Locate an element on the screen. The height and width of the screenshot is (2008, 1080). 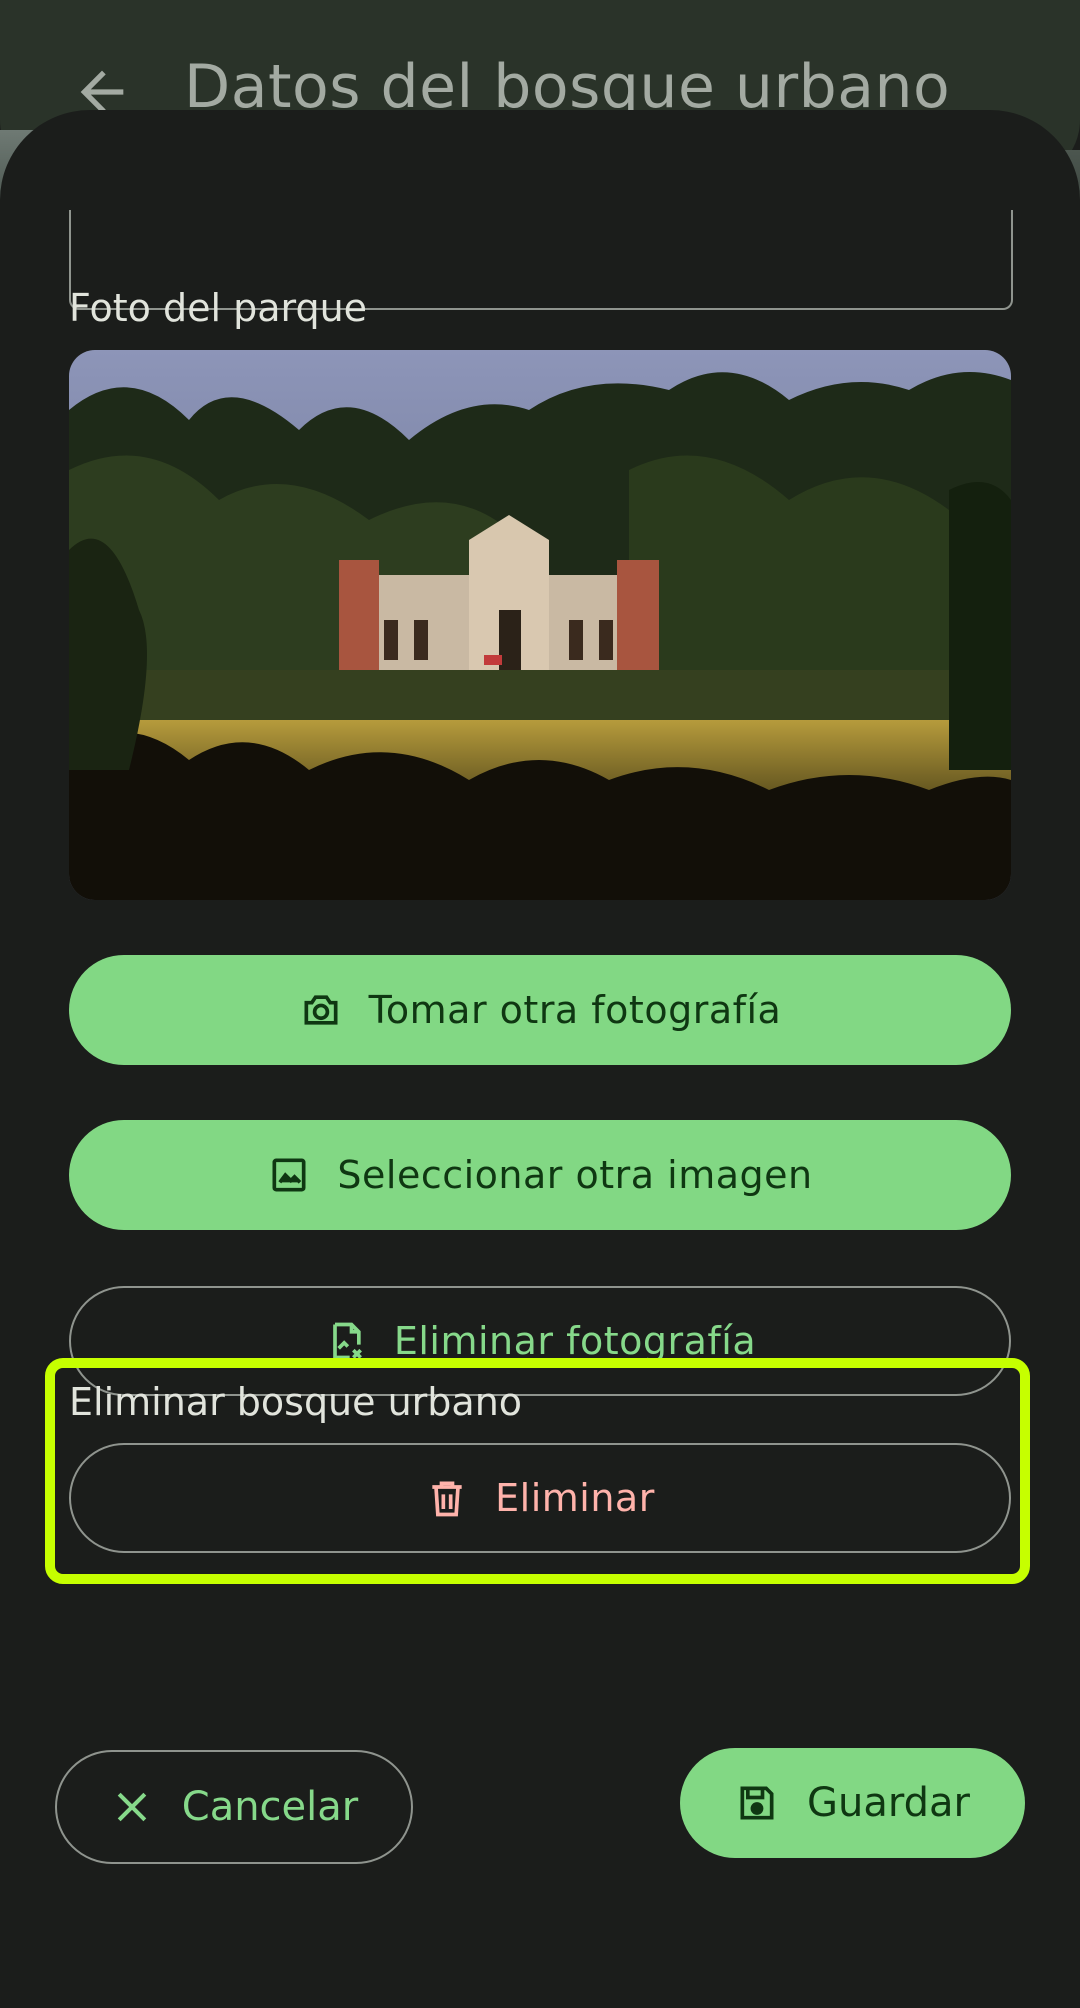
cancel-button: Cancelar is located at coordinates (234, 1807).